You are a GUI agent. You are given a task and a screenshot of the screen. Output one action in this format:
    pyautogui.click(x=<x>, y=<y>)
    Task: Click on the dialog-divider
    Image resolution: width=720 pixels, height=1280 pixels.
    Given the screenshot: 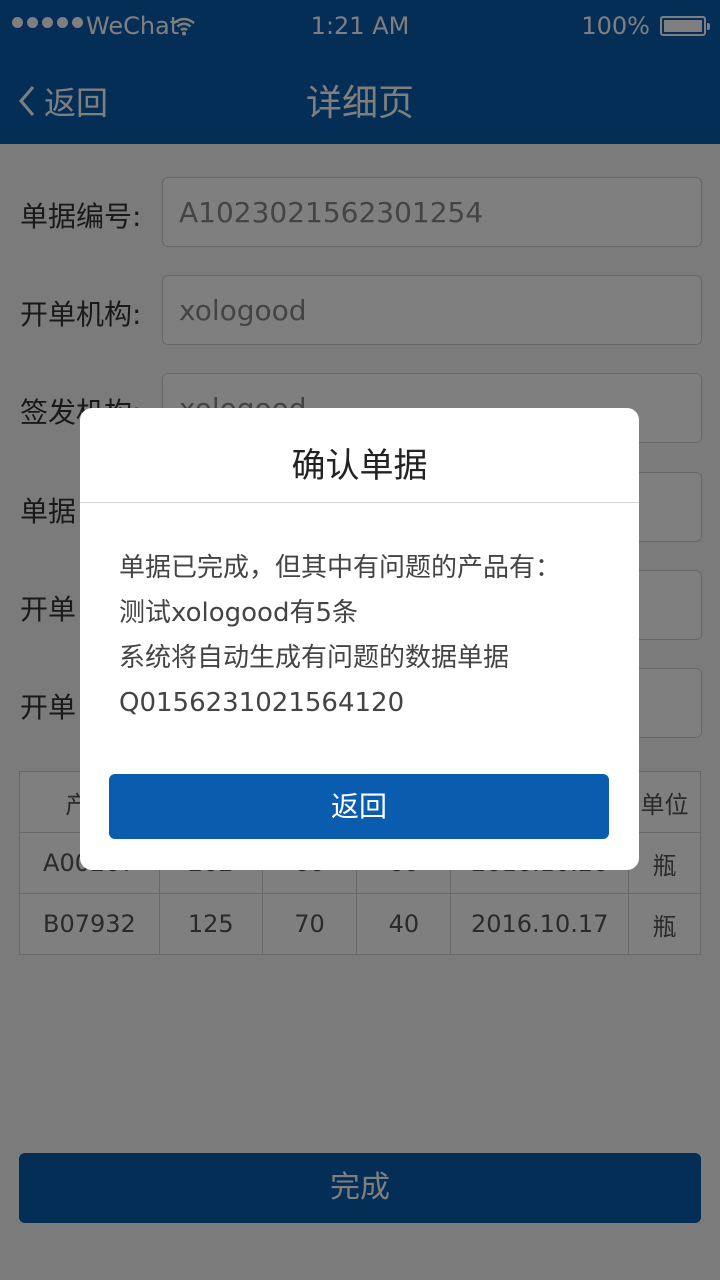 What is the action you would take?
    pyautogui.click(x=359, y=502)
    